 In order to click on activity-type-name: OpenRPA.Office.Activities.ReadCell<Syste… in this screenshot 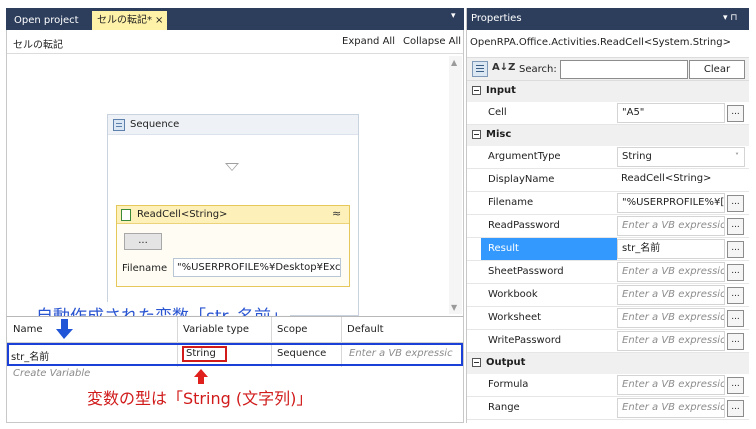, I will do `click(600, 42)`.